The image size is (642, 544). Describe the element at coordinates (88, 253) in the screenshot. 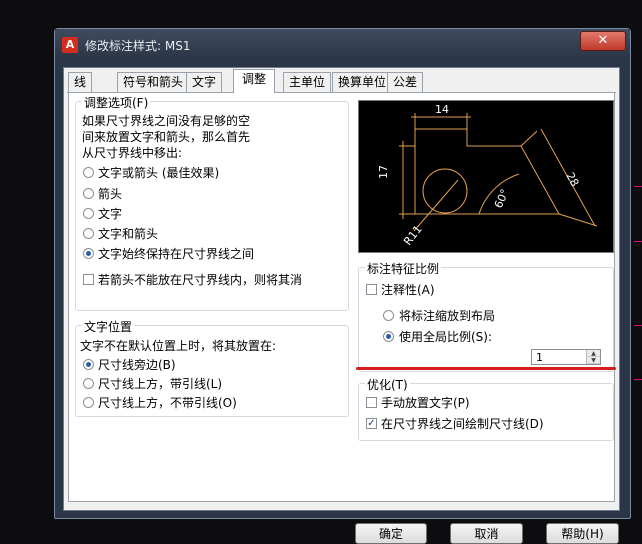

I see `fit-option-always-keep-text-radio` at that location.